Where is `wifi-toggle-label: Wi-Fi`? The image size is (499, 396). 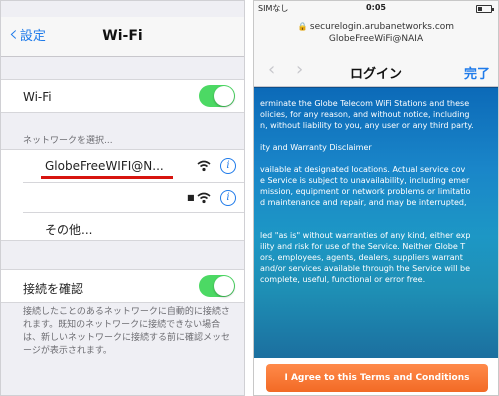 wifi-toggle-label: Wi-Fi is located at coordinates (37, 97).